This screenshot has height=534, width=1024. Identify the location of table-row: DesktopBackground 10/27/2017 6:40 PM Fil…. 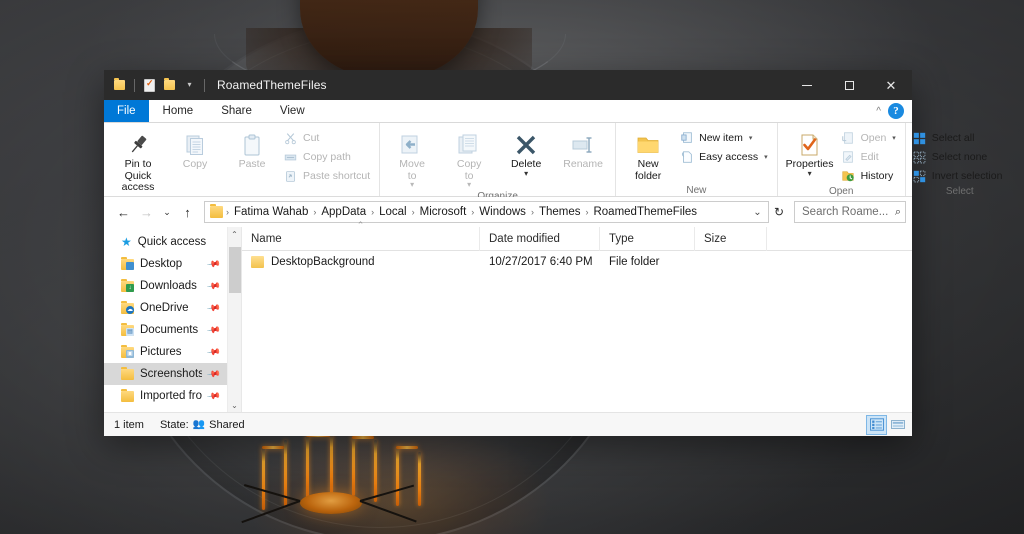
(577, 262).